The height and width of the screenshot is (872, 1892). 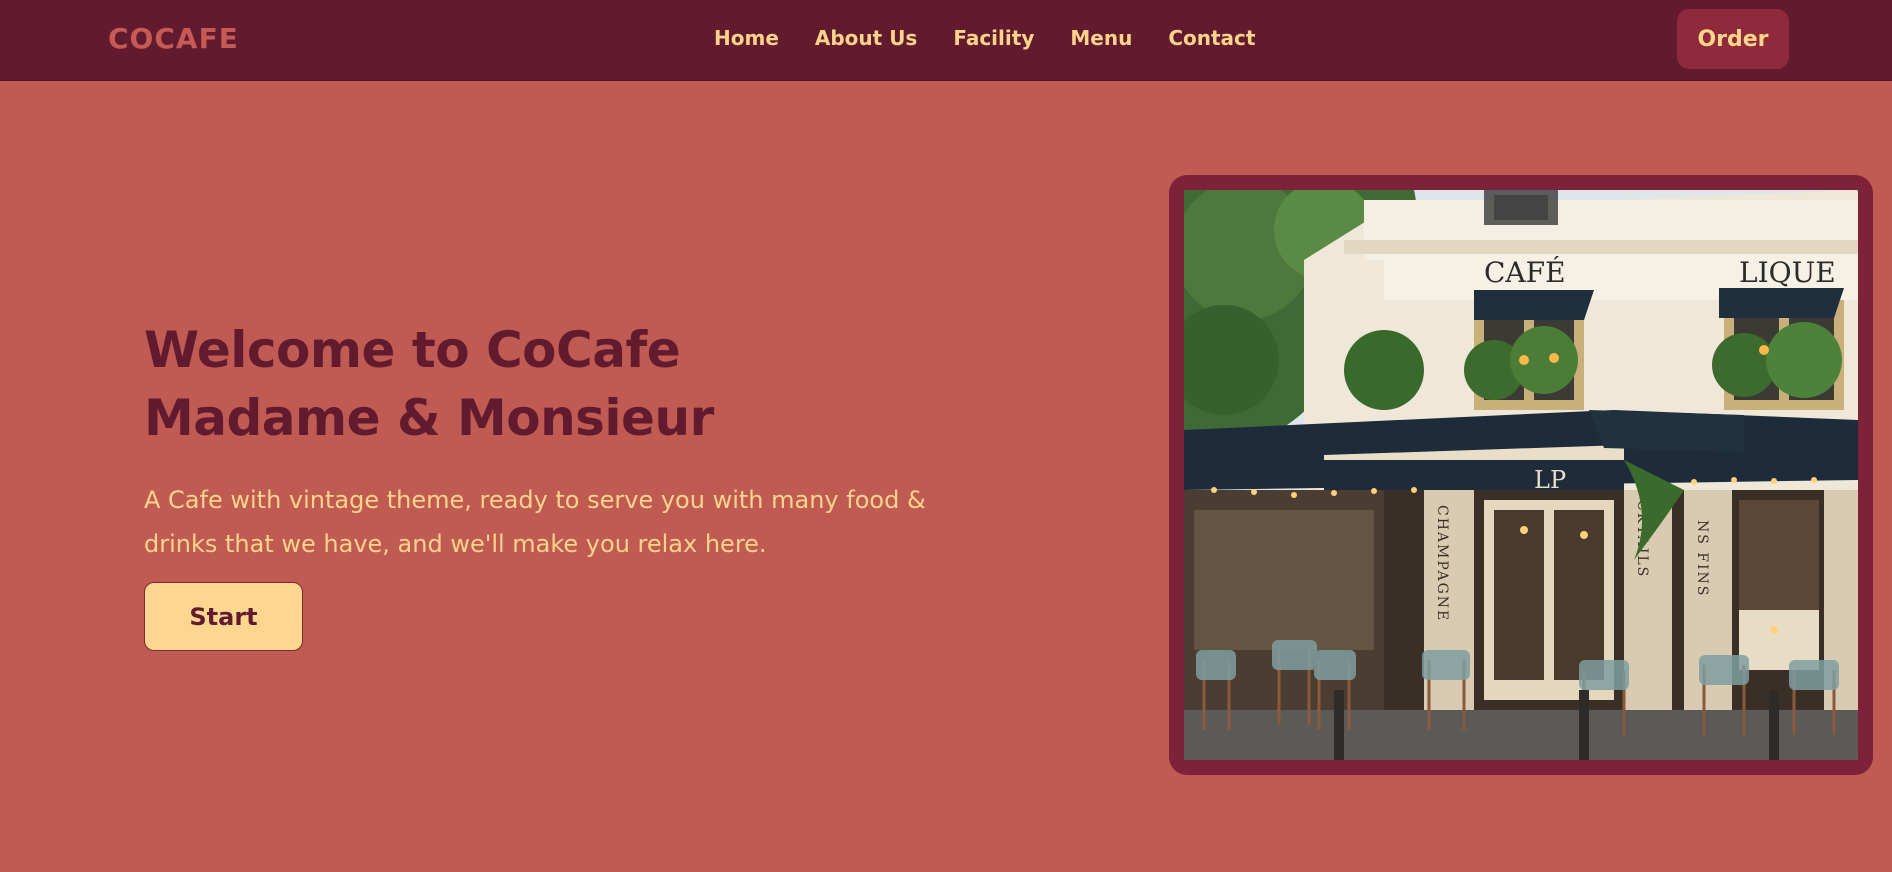 I want to click on nav-link-home: Home, so click(x=746, y=38).